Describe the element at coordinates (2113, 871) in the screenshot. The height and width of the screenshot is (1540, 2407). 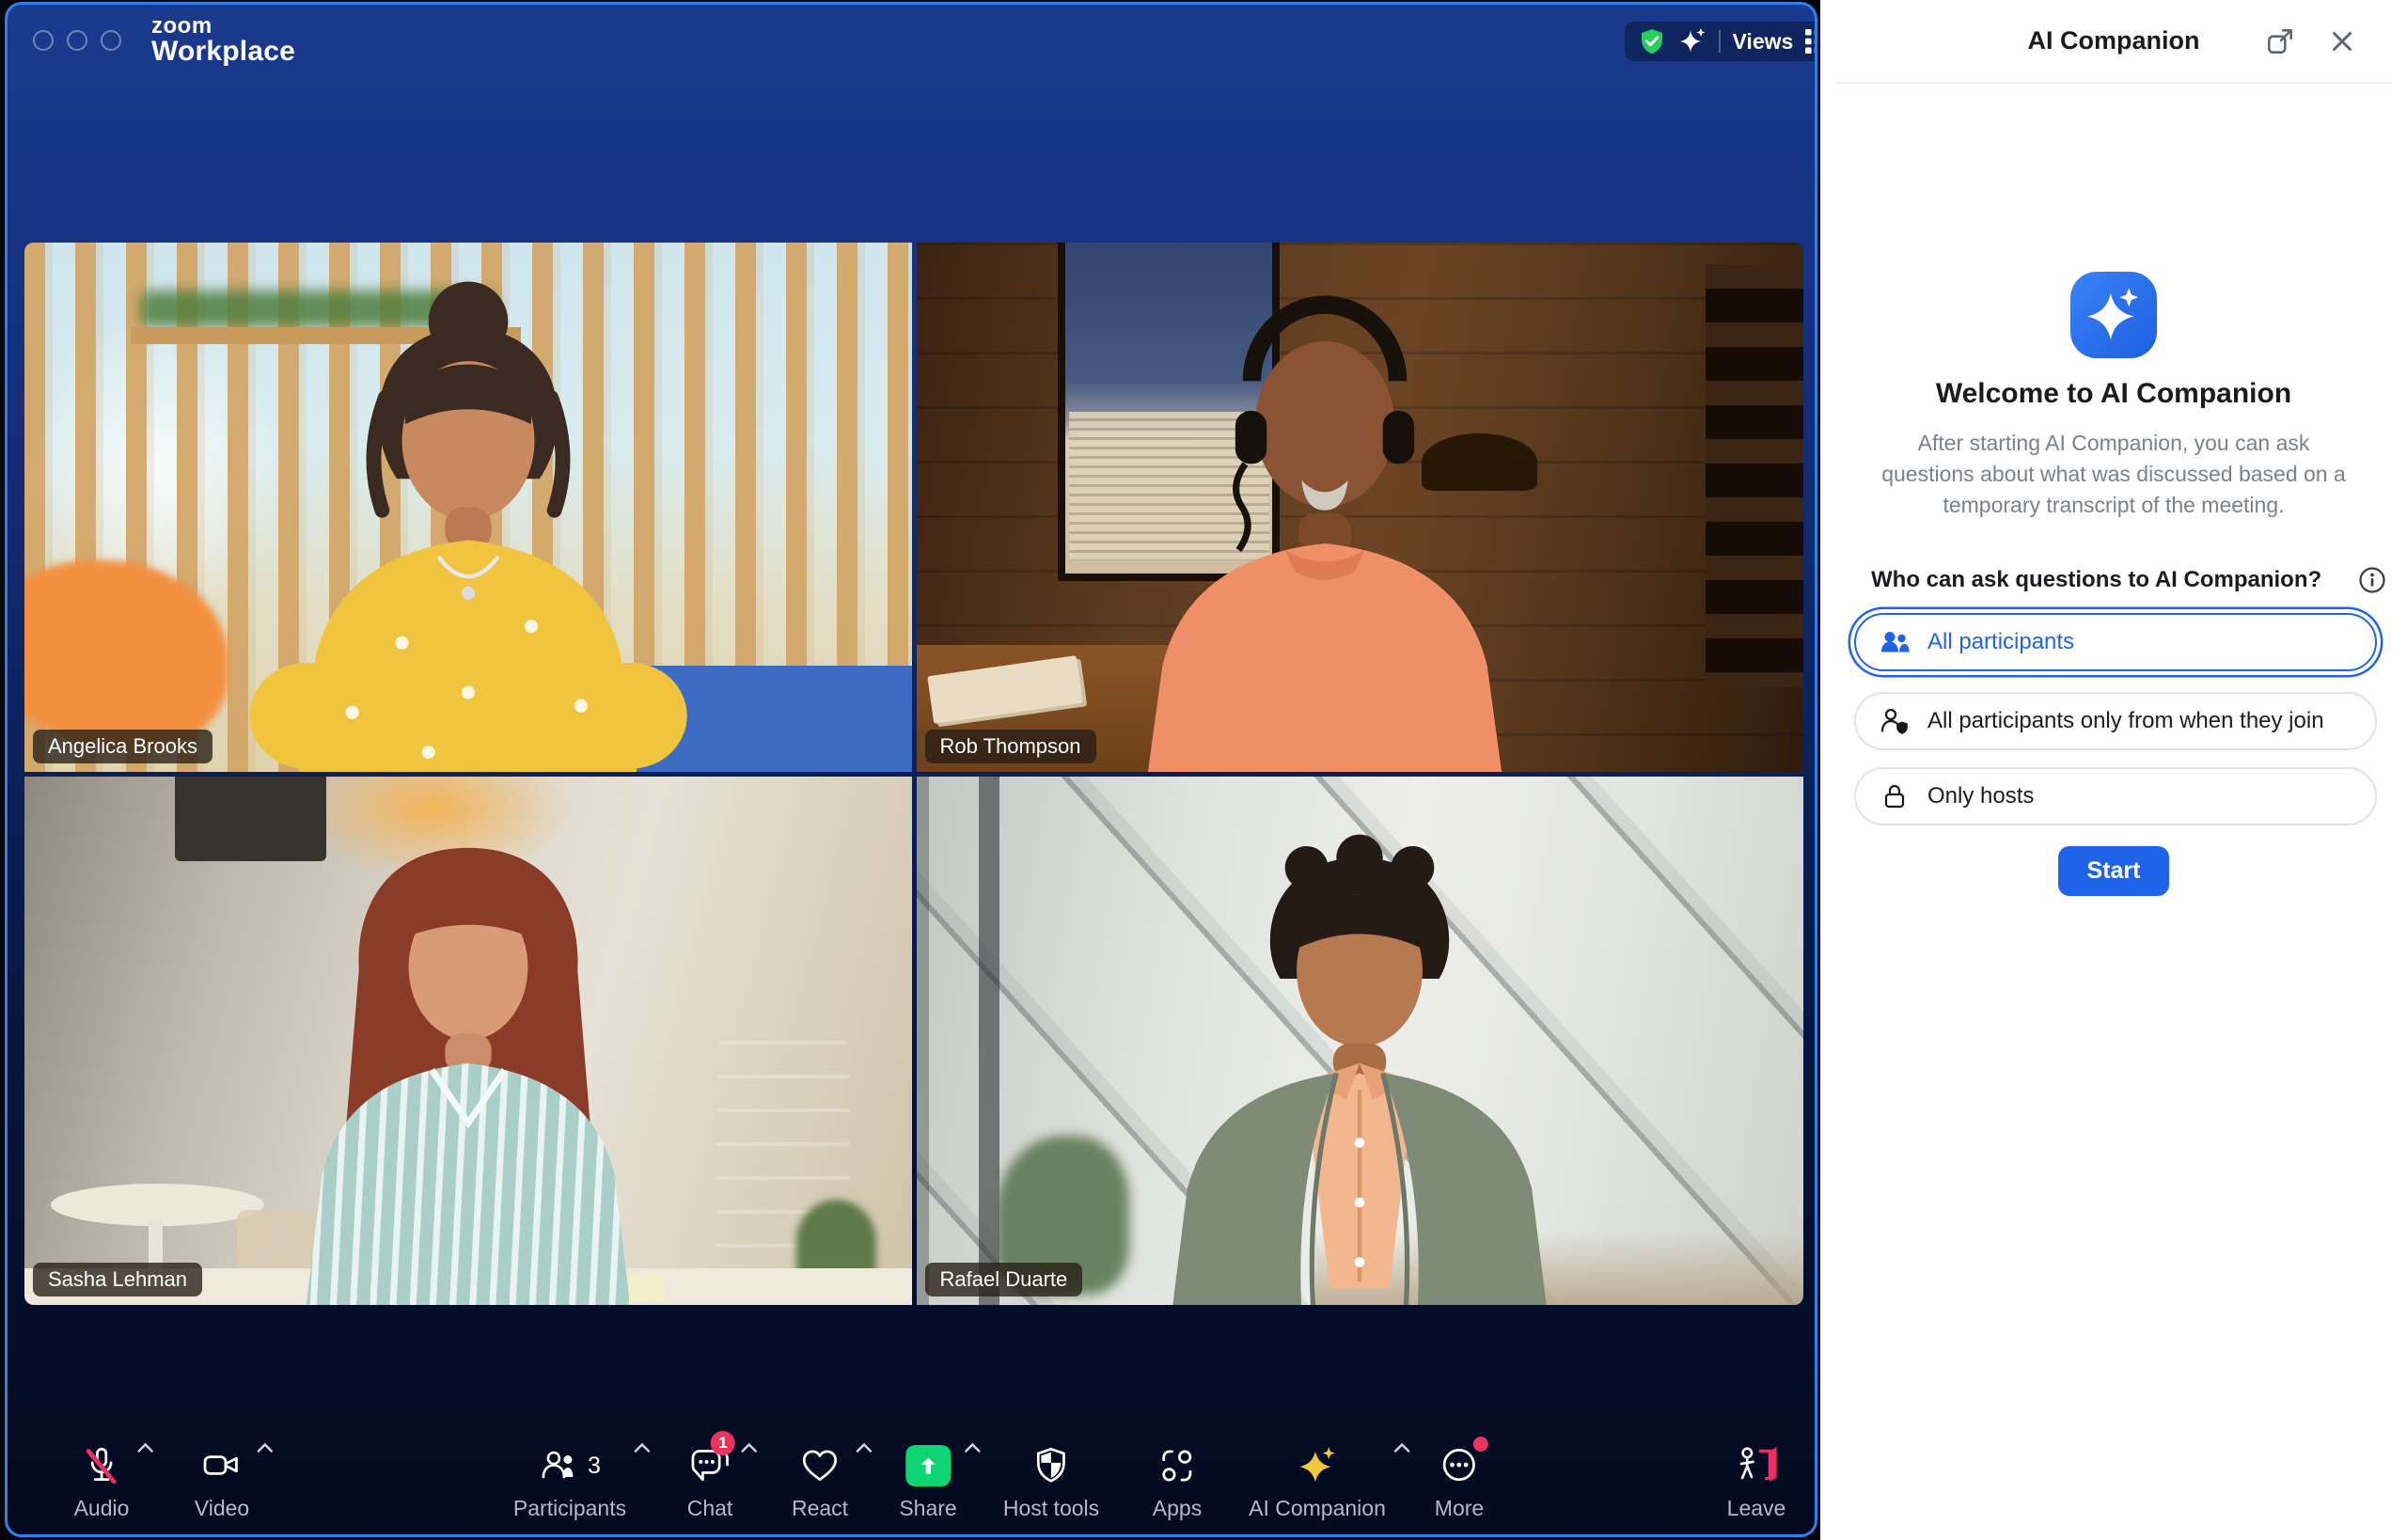
I see `start-button: Start` at that location.